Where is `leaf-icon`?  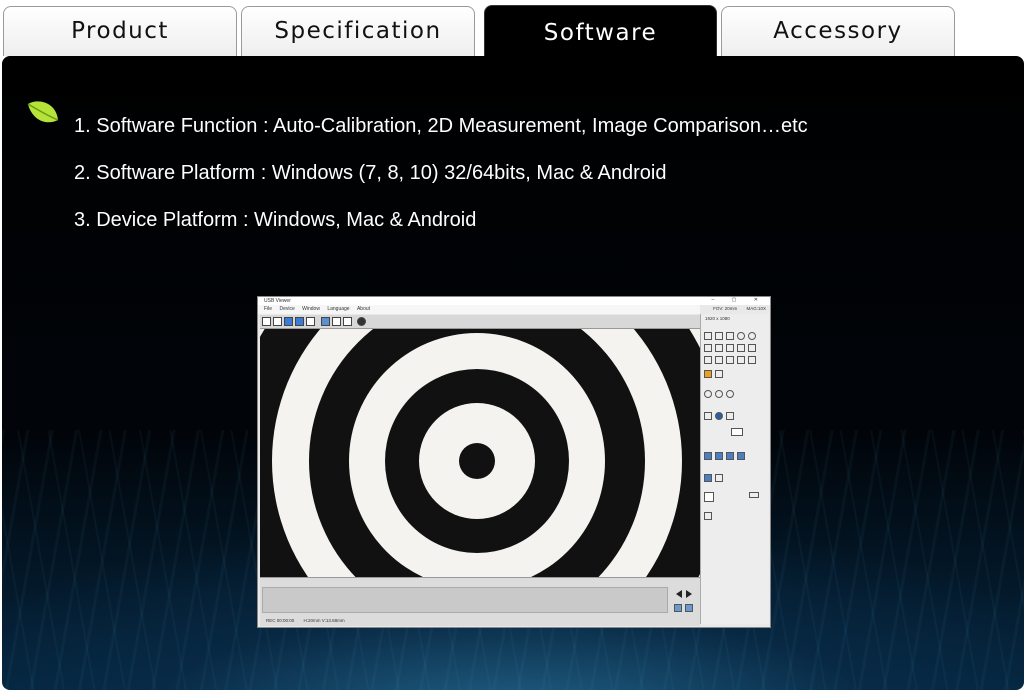
leaf-icon is located at coordinates (43, 112).